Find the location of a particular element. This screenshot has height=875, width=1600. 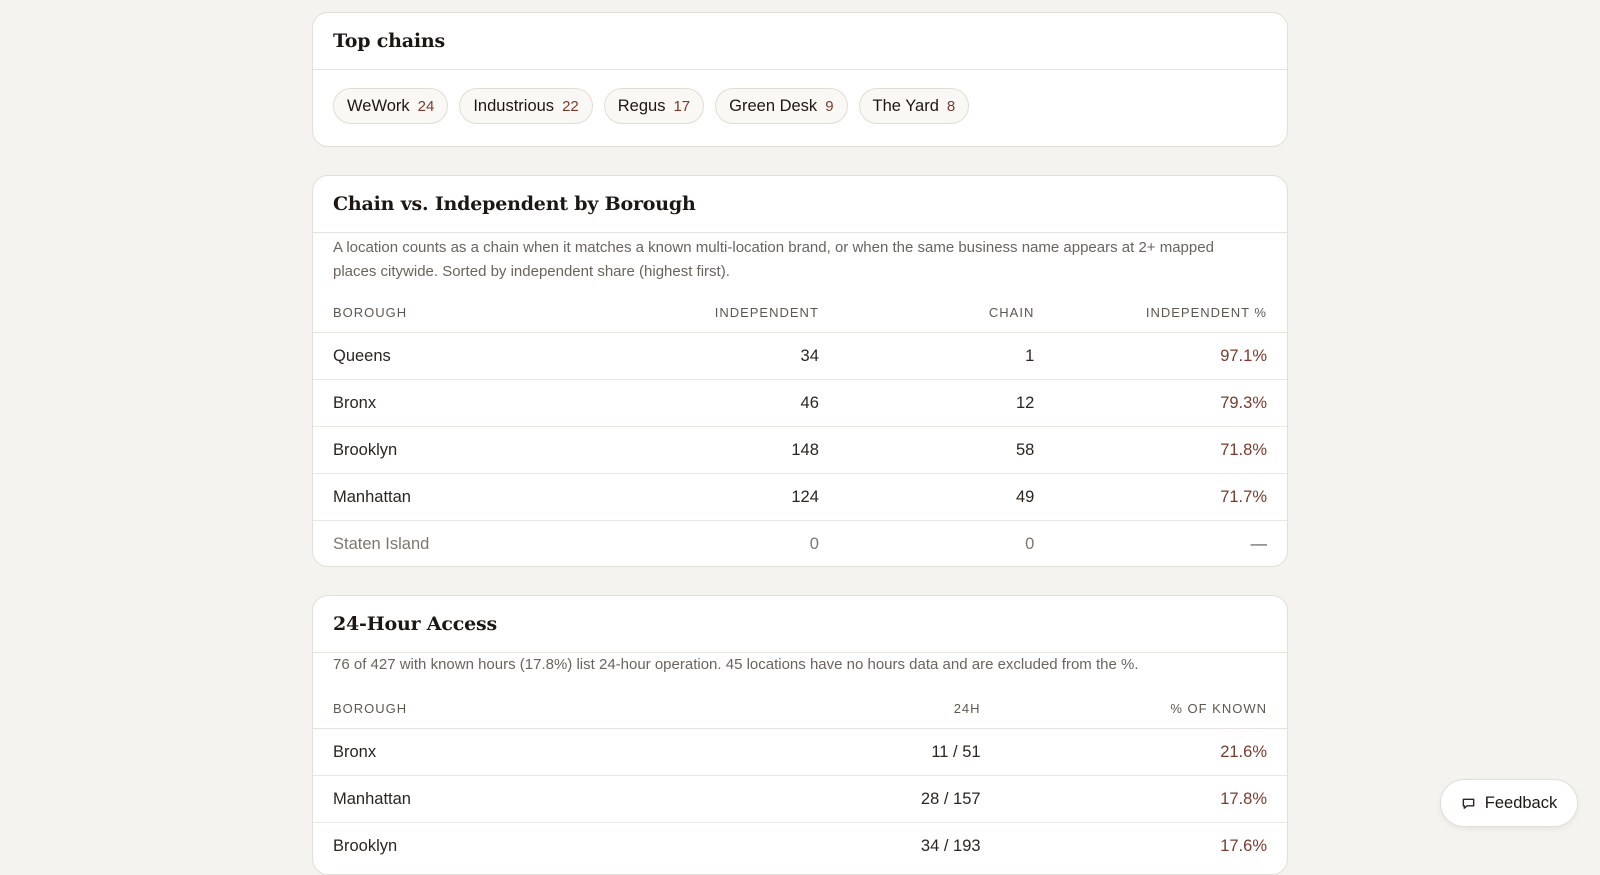

column-header-pct-known: % of known is located at coordinates (1143, 708).